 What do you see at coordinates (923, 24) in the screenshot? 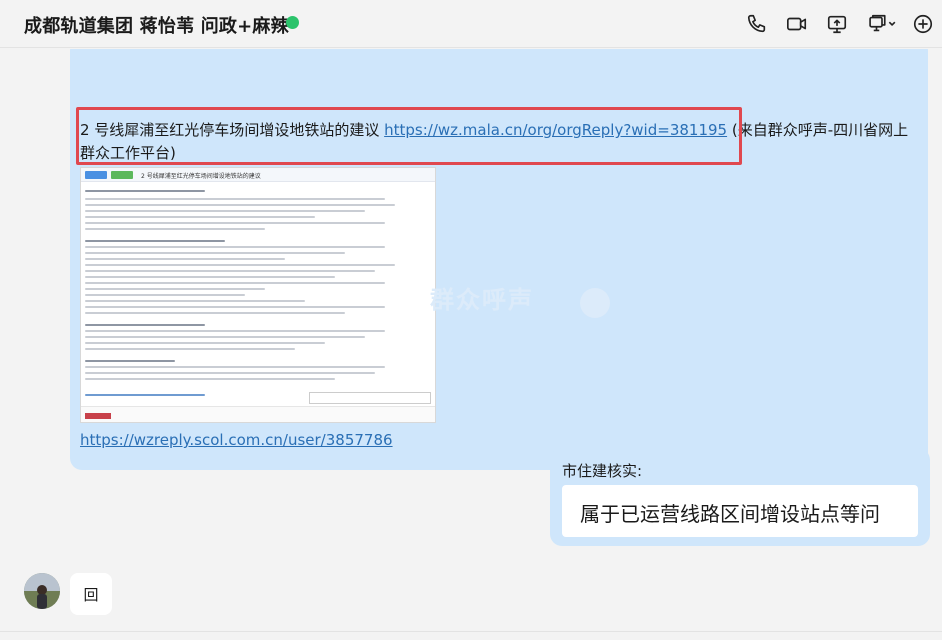
I see `add-icon` at bounding box center [923, 24].